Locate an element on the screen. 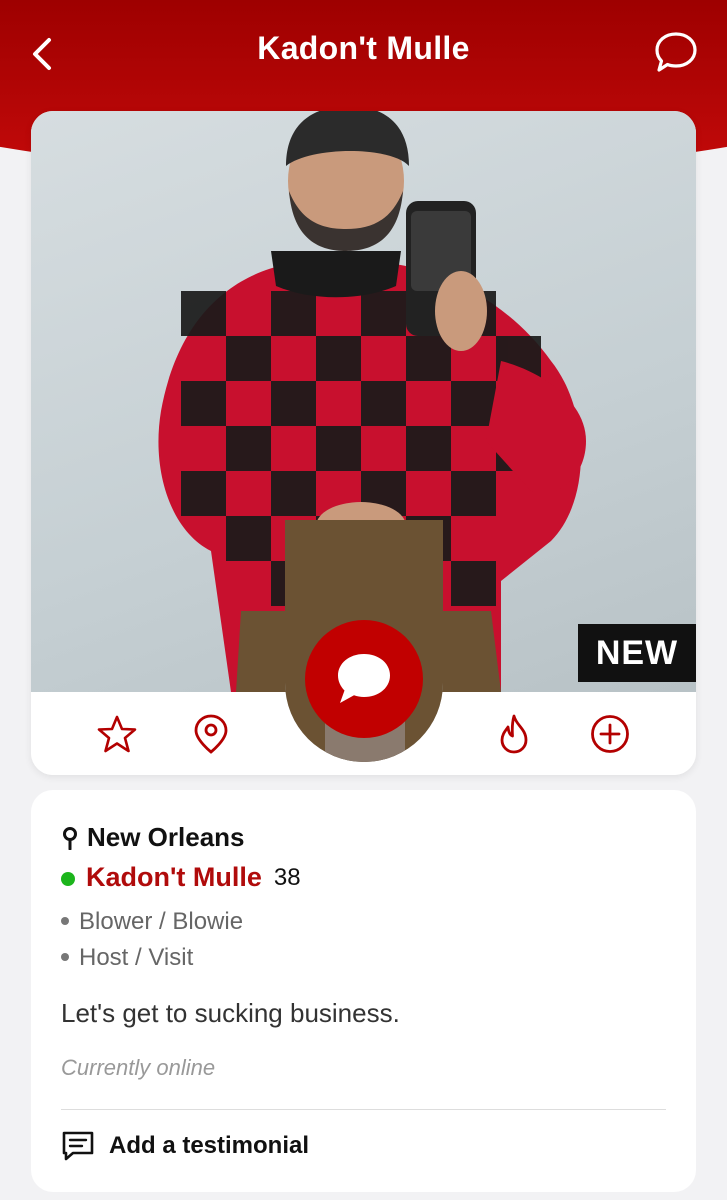  online-status: Currently online is located at coordinates (138, 1067).